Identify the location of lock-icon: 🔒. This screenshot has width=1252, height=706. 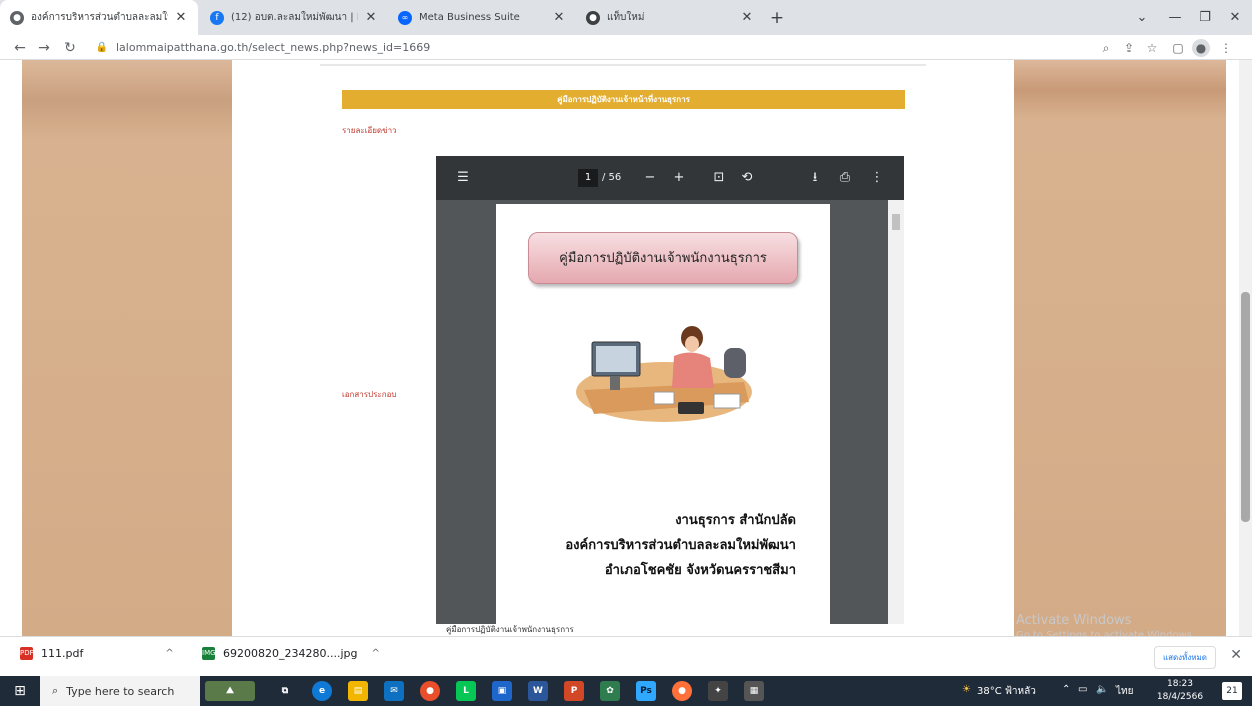
(102, 48).